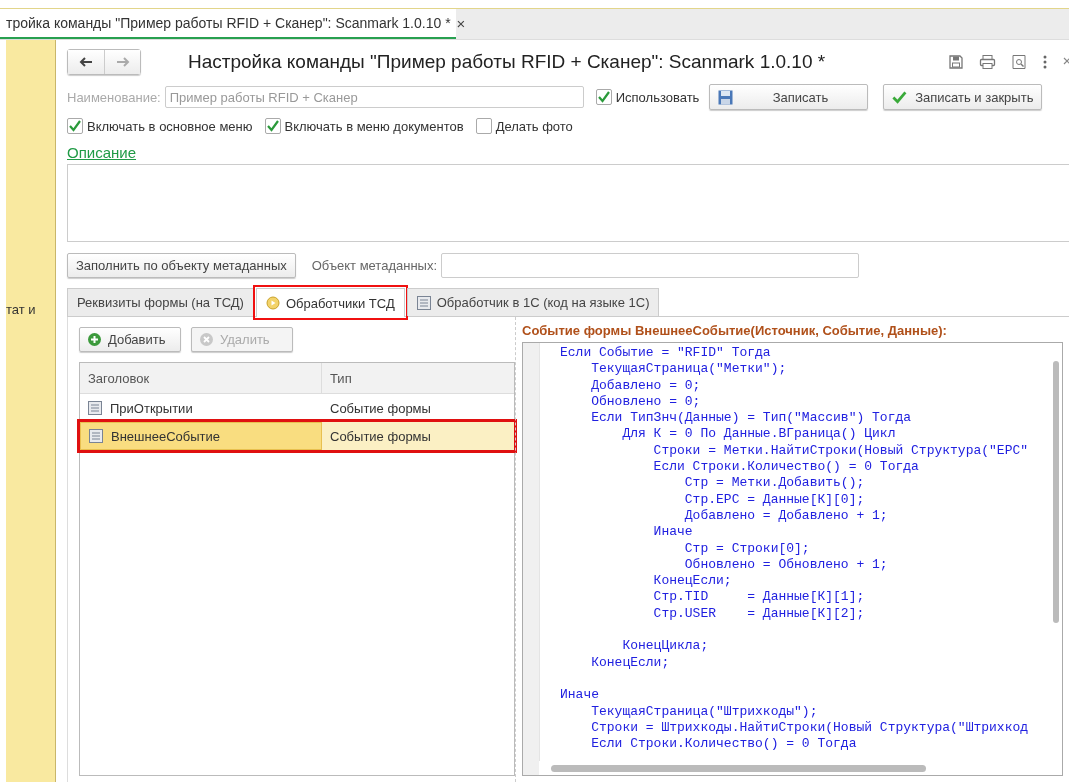 The height and width of the screenshot is (782, 1069). Describe the element at coordinates (1019, 62) in the screenshot. I see `preview-icon` at that location.